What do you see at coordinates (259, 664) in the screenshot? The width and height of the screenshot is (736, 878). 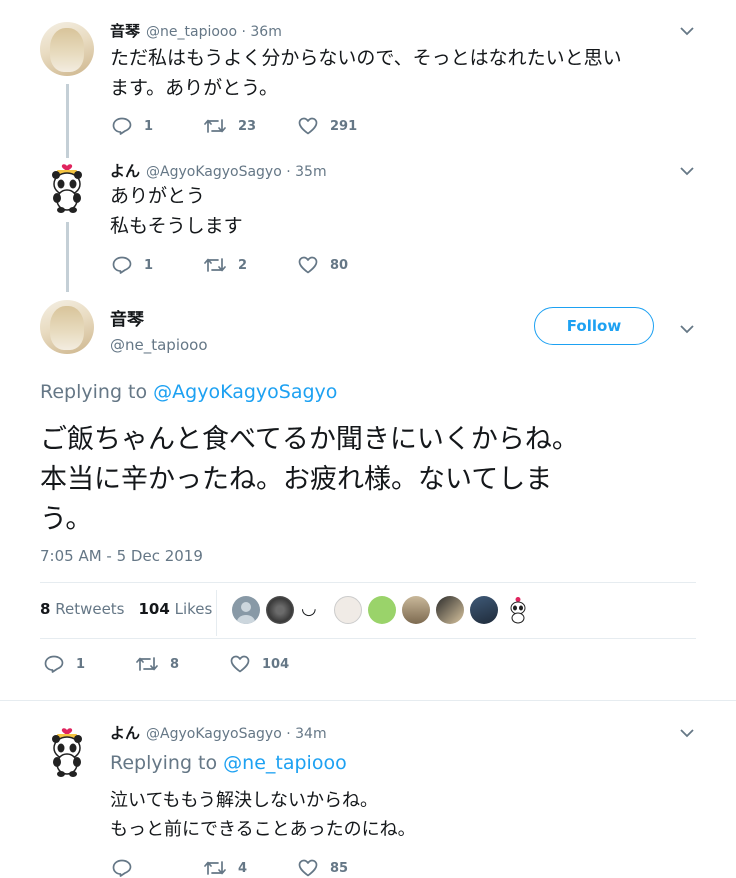 I see `like-button: 104` at bounding box center [259, 664].